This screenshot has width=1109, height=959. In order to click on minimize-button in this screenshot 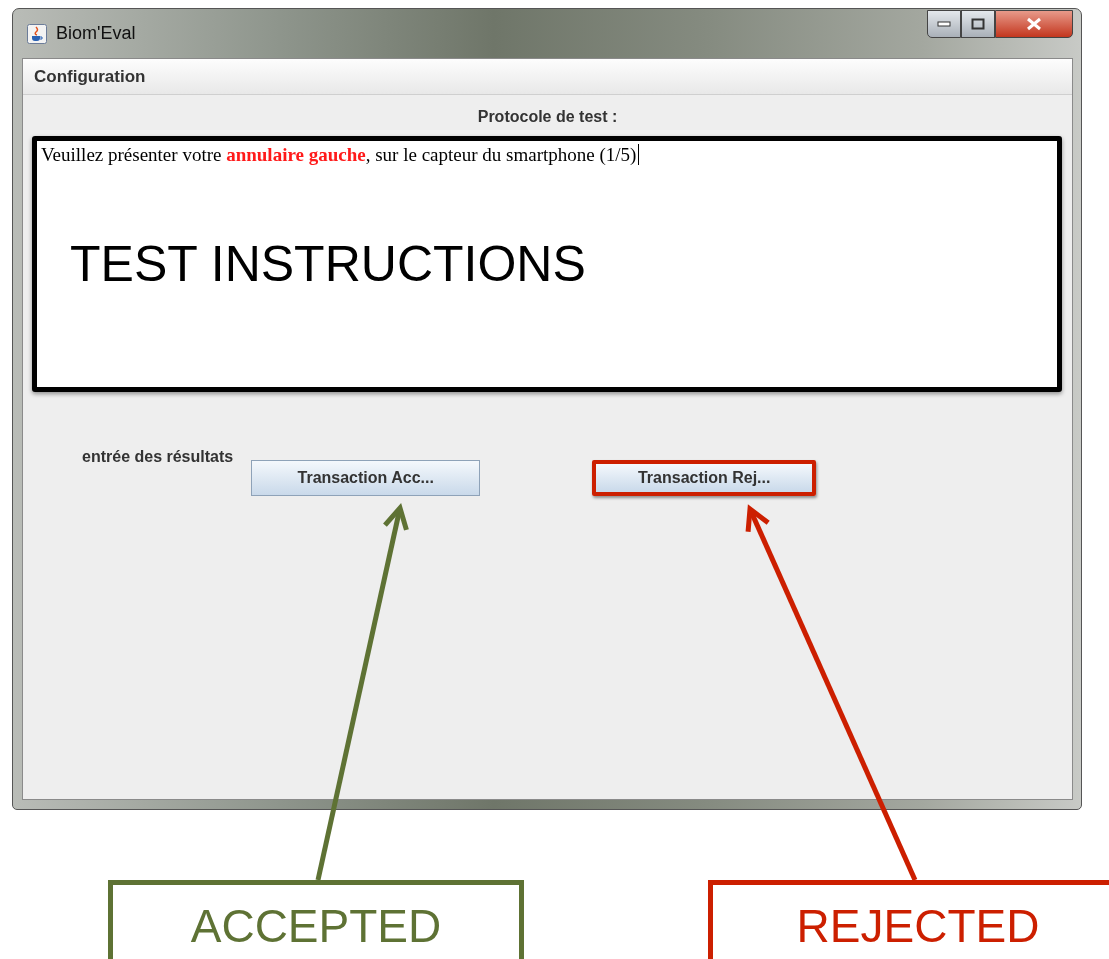, I will do `click(944, 24)`.